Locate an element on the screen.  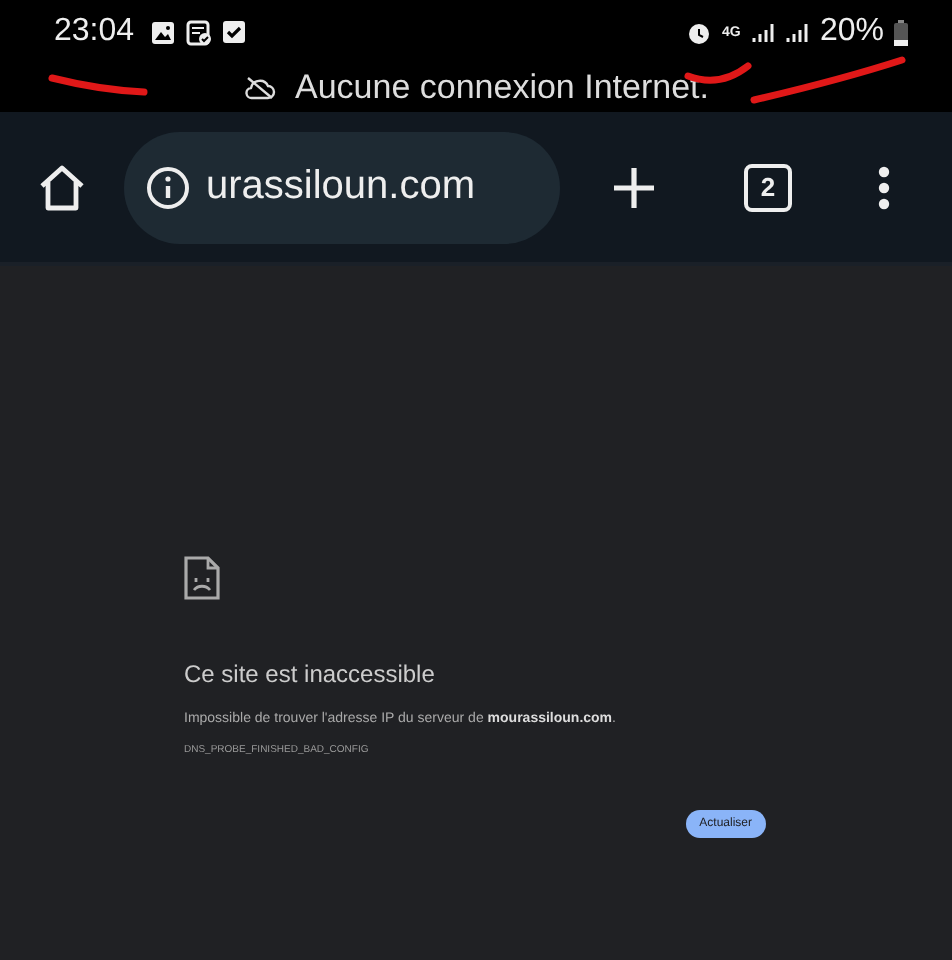
status-time: 23:04 is located at coordinates (94, 32).